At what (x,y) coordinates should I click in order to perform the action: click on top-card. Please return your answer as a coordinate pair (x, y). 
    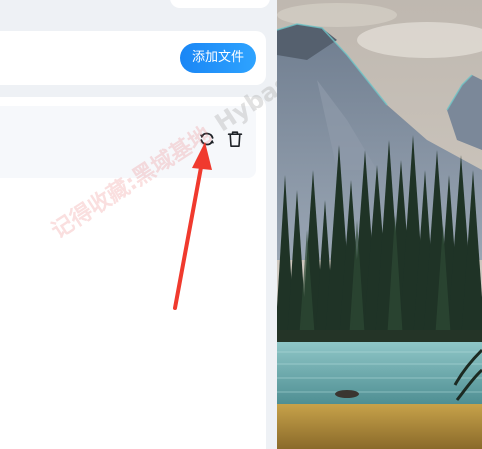
    Looking at the image, I should click on (220, 4).